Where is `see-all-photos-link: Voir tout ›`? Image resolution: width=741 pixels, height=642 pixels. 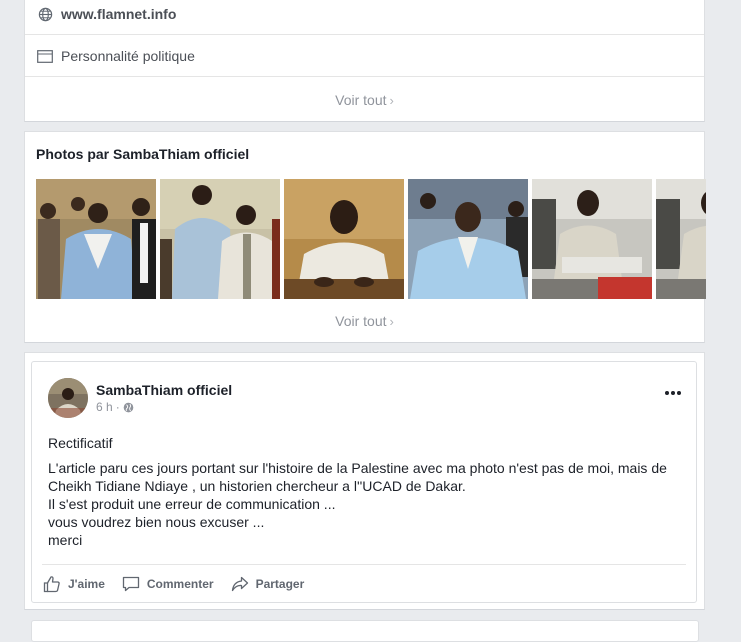 see-all-photos-link: Voir tout › is located at coordinates (364, 321).